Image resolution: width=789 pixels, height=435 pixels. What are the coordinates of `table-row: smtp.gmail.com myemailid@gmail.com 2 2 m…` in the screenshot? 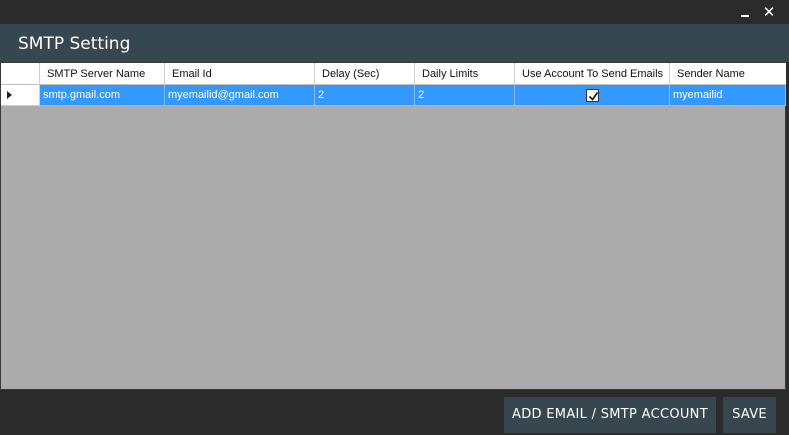 It's located at (393, 95).